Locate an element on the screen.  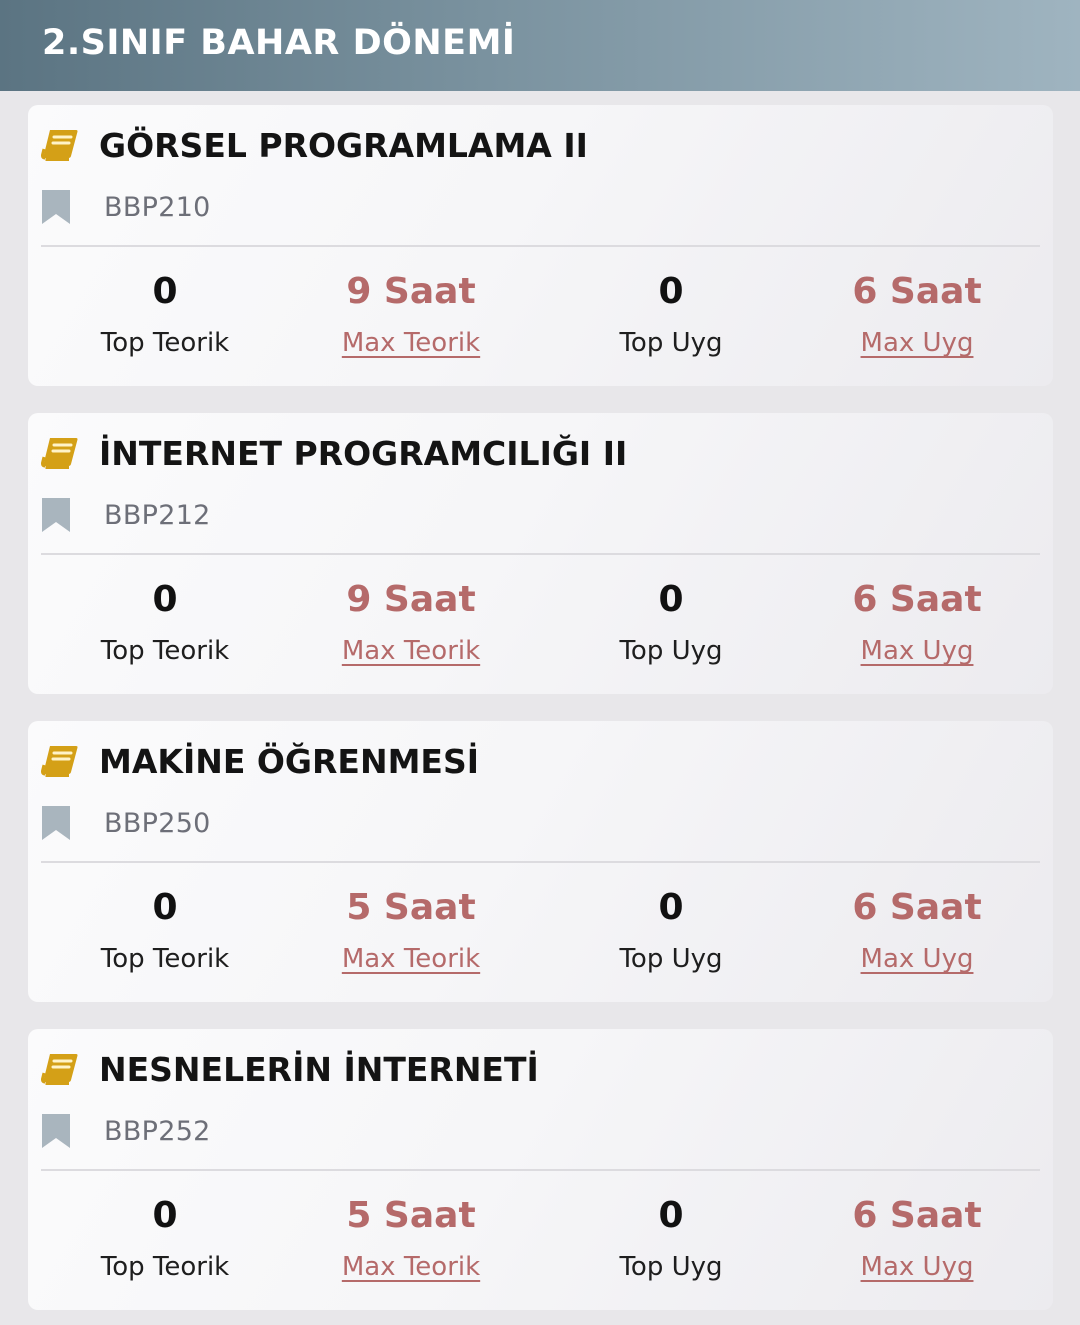
course-title: GÖRSEL PROGRAMLAMA II is located at coordinates (343, 145).